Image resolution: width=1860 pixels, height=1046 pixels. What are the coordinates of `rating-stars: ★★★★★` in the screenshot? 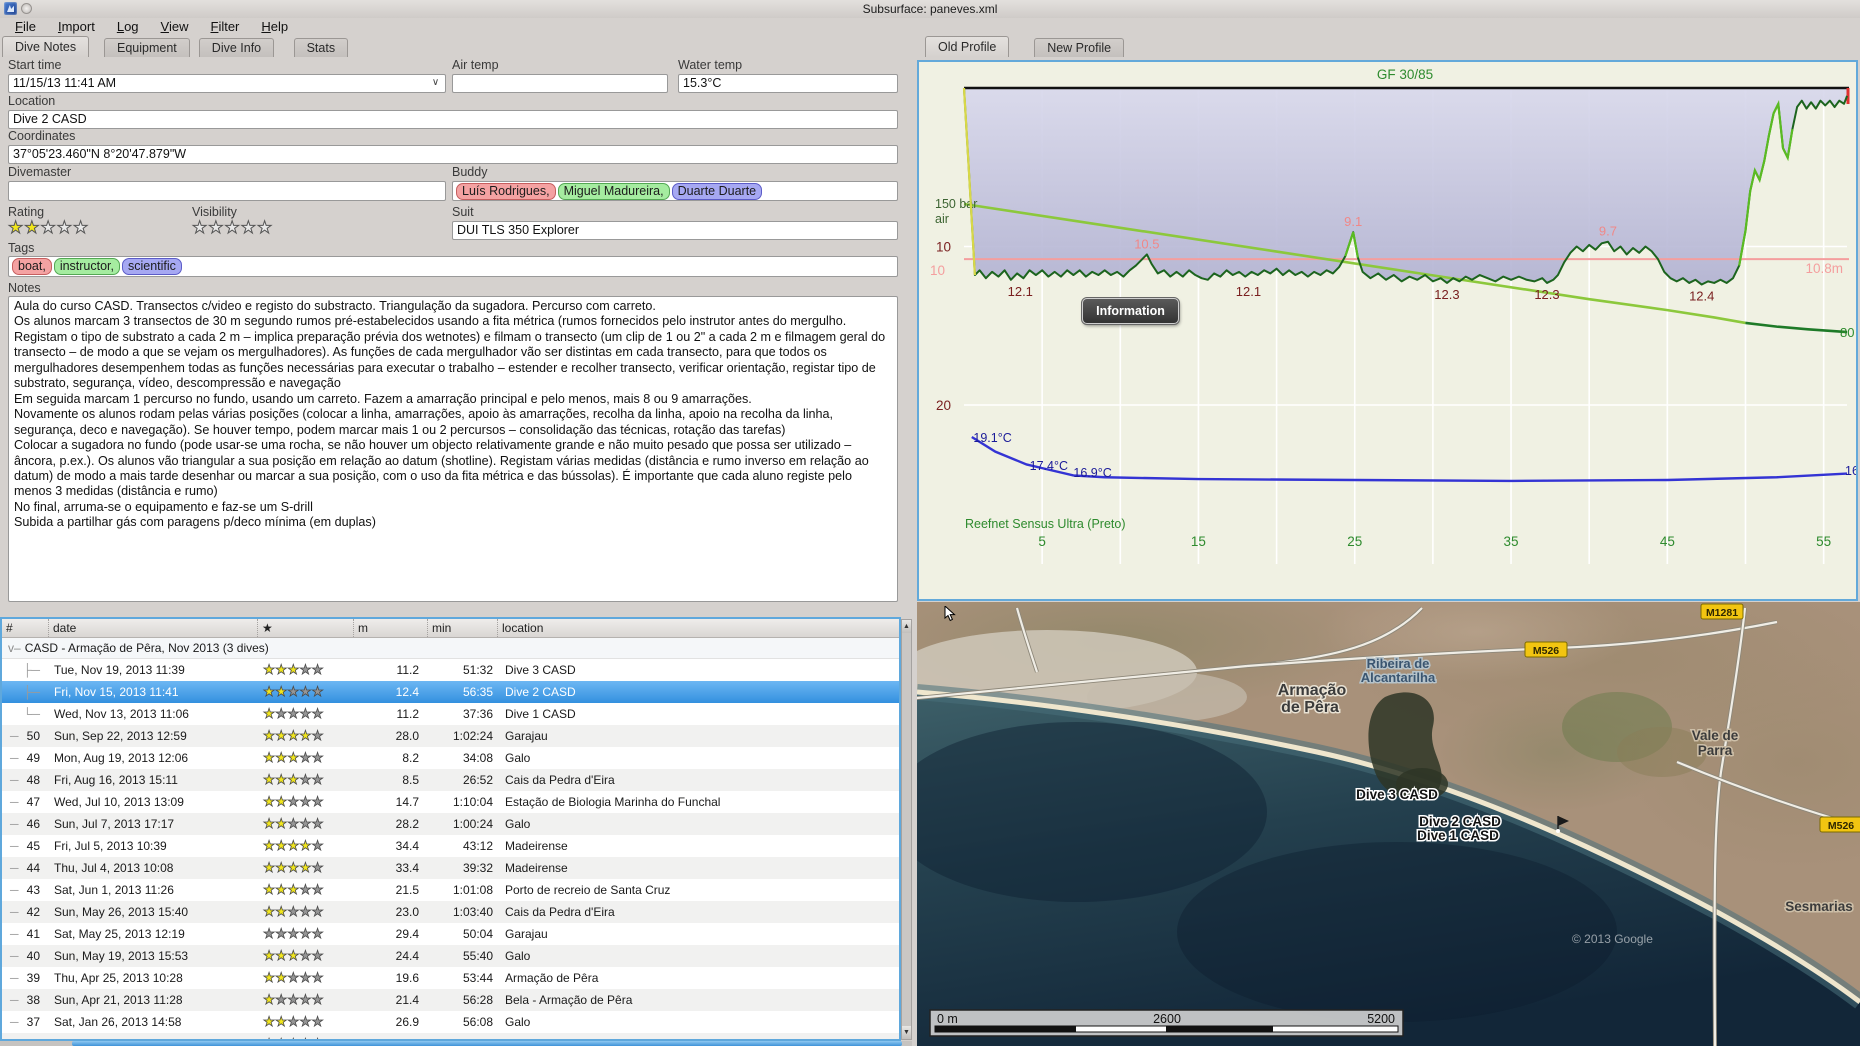 It's located at (48, 227).